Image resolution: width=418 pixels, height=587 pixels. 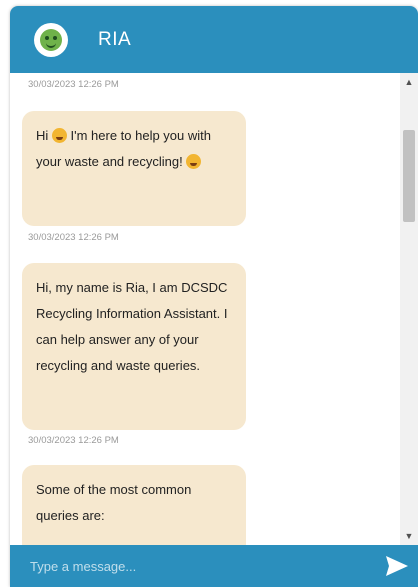 What do you see at coordinates (59, 135) in the screenshot?
I see `smiley-emoji-icon` at bounding box center [59, 135].